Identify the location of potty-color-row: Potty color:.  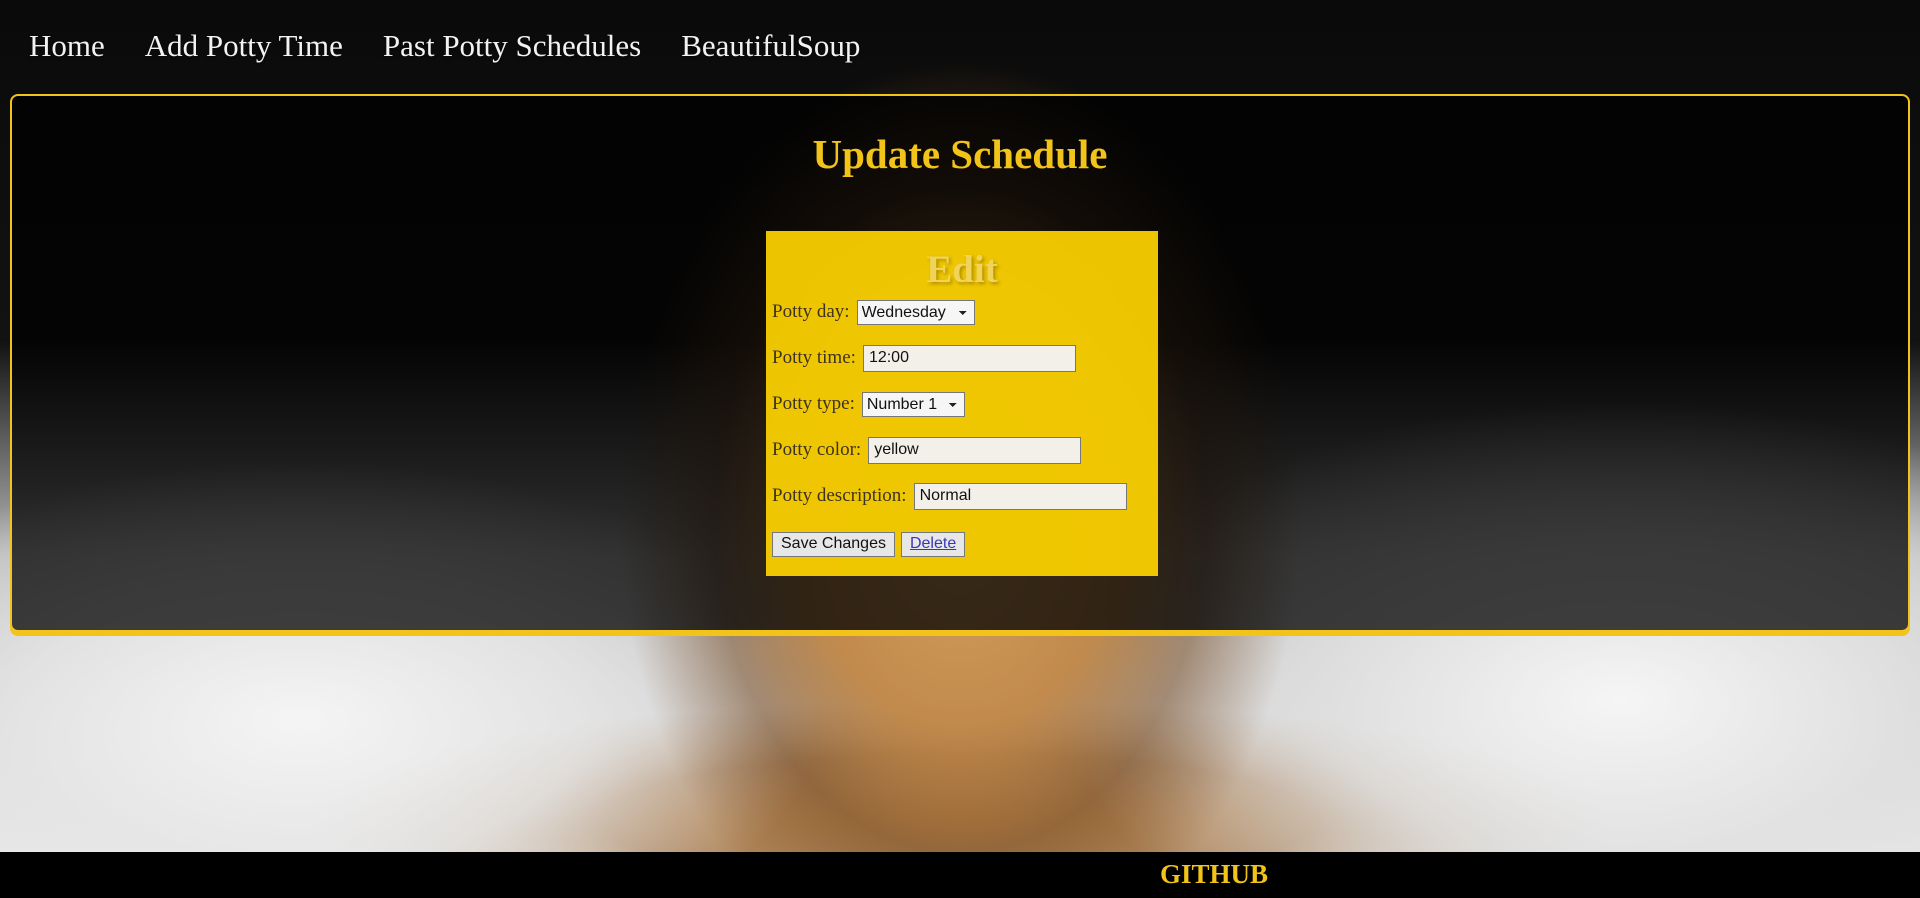
(962, 450).